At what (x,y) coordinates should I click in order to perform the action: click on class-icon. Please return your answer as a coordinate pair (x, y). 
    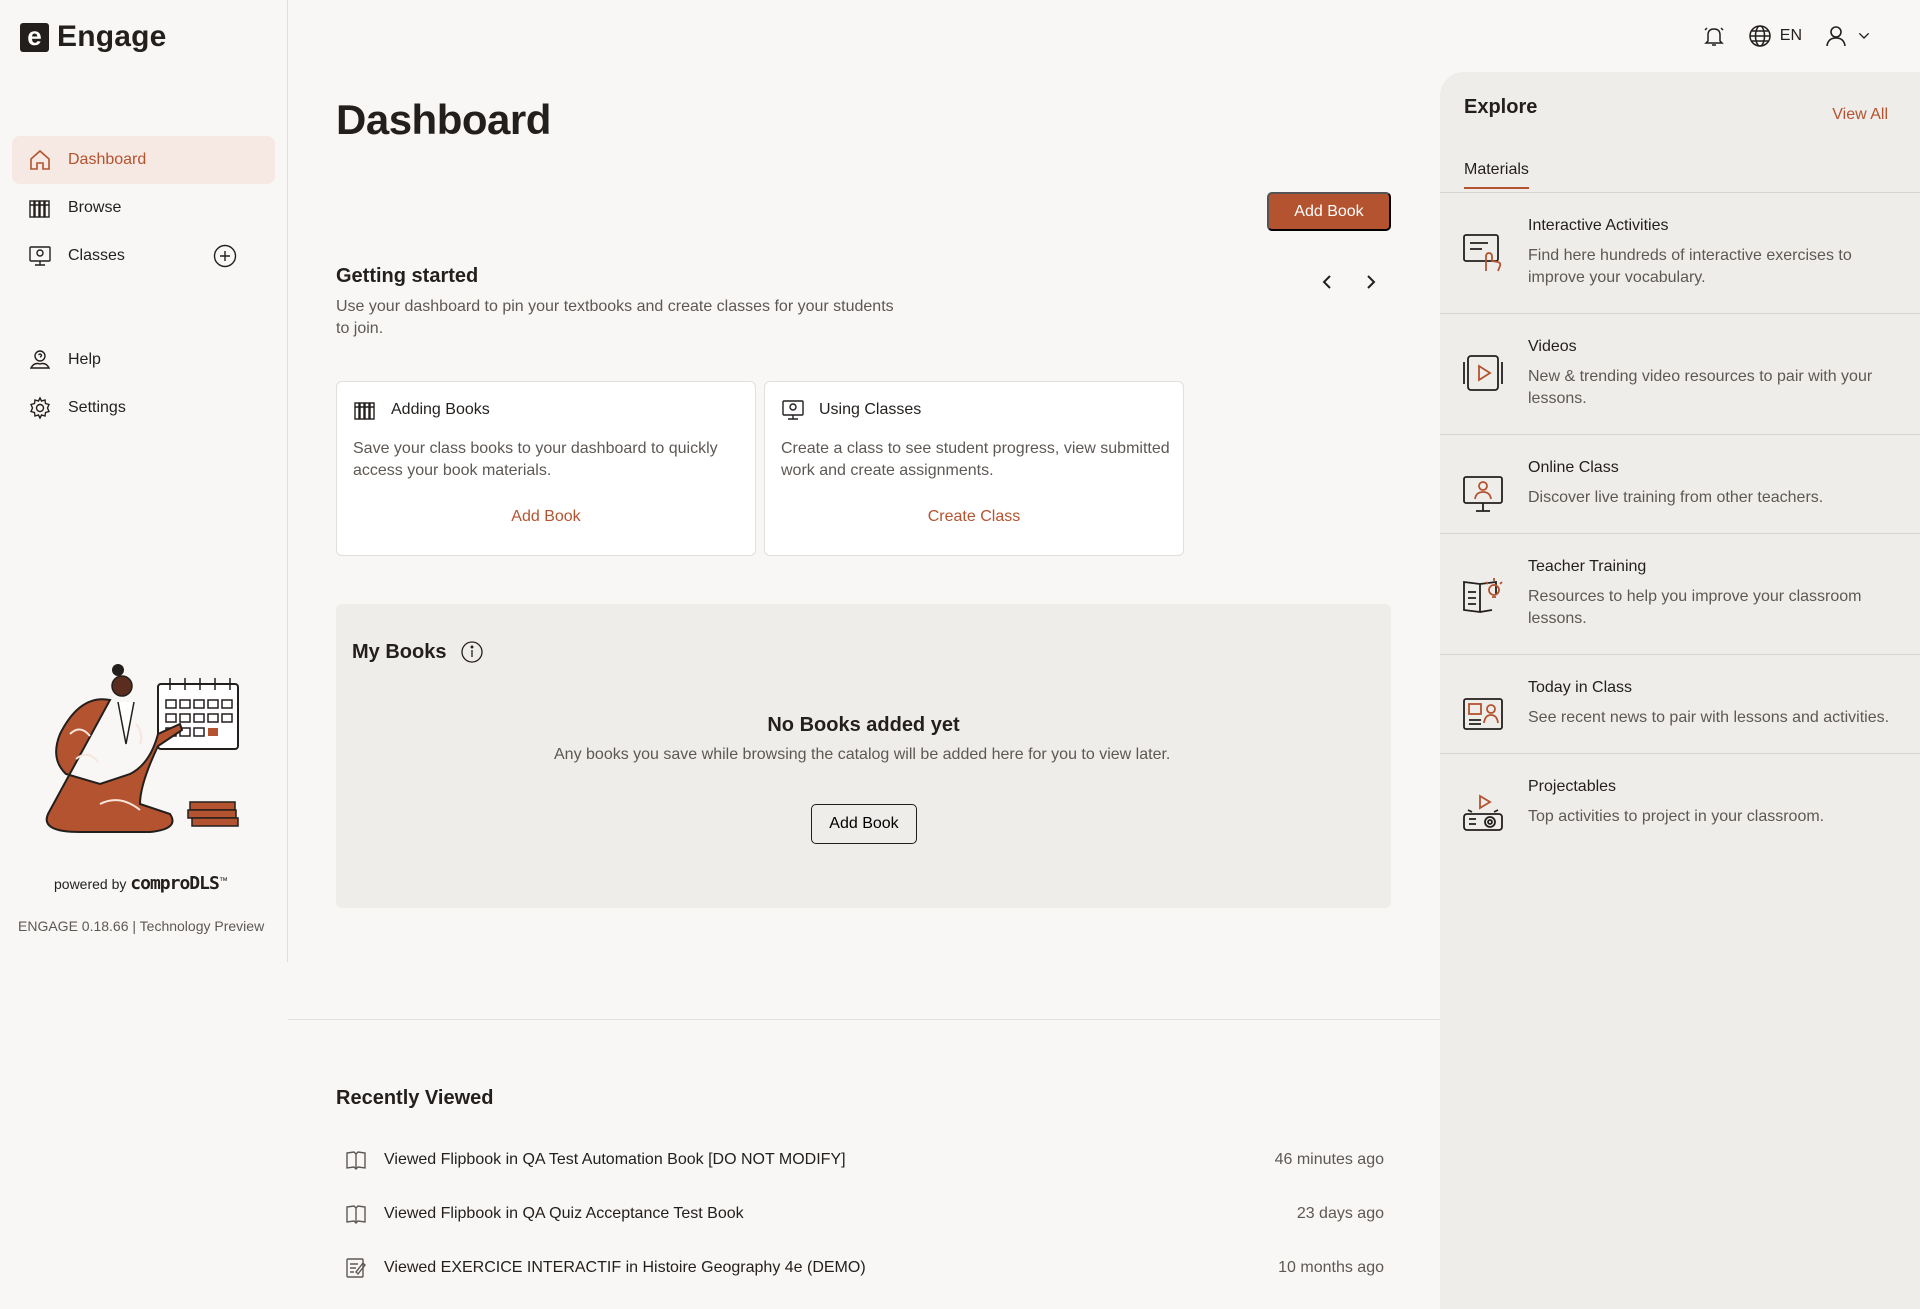
    Looking at the image, I should click on (40, 256).